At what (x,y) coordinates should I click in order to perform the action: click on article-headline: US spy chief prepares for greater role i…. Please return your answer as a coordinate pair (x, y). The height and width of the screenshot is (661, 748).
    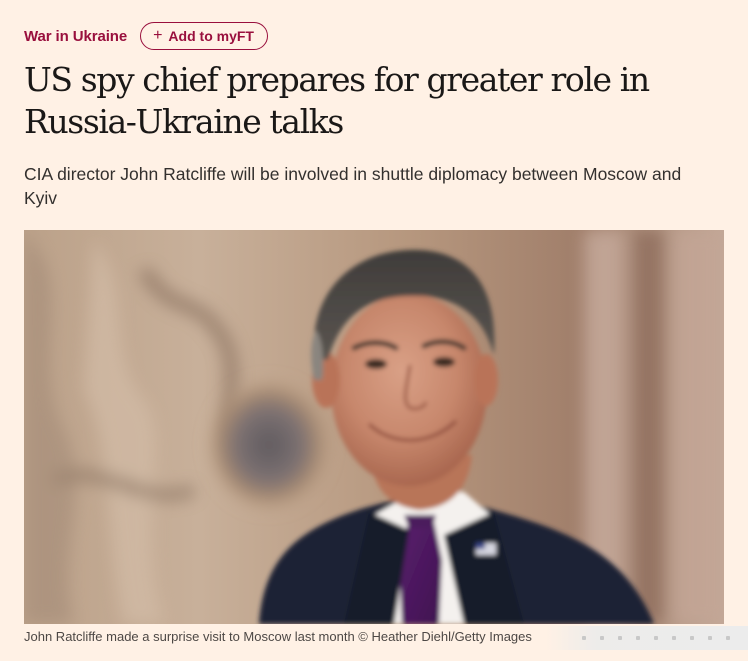
    Looking at the image, I should click on (337, 100).